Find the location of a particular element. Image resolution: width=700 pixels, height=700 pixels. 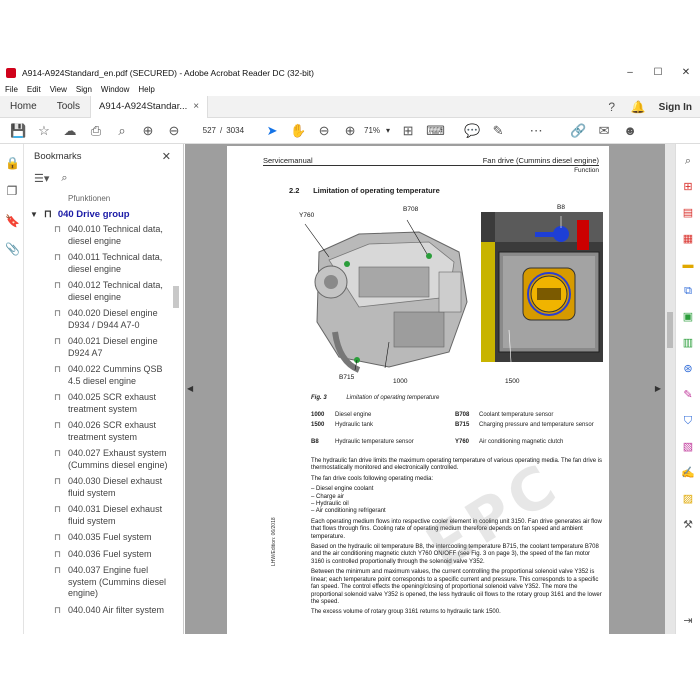

next-page-icon: ⊖ is located at coordinates (174, 131).